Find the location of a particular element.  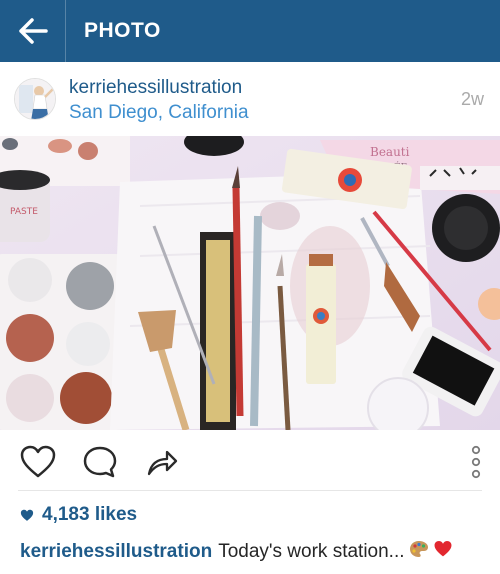

arrow-left-icon is located at coordinates (33, 31).